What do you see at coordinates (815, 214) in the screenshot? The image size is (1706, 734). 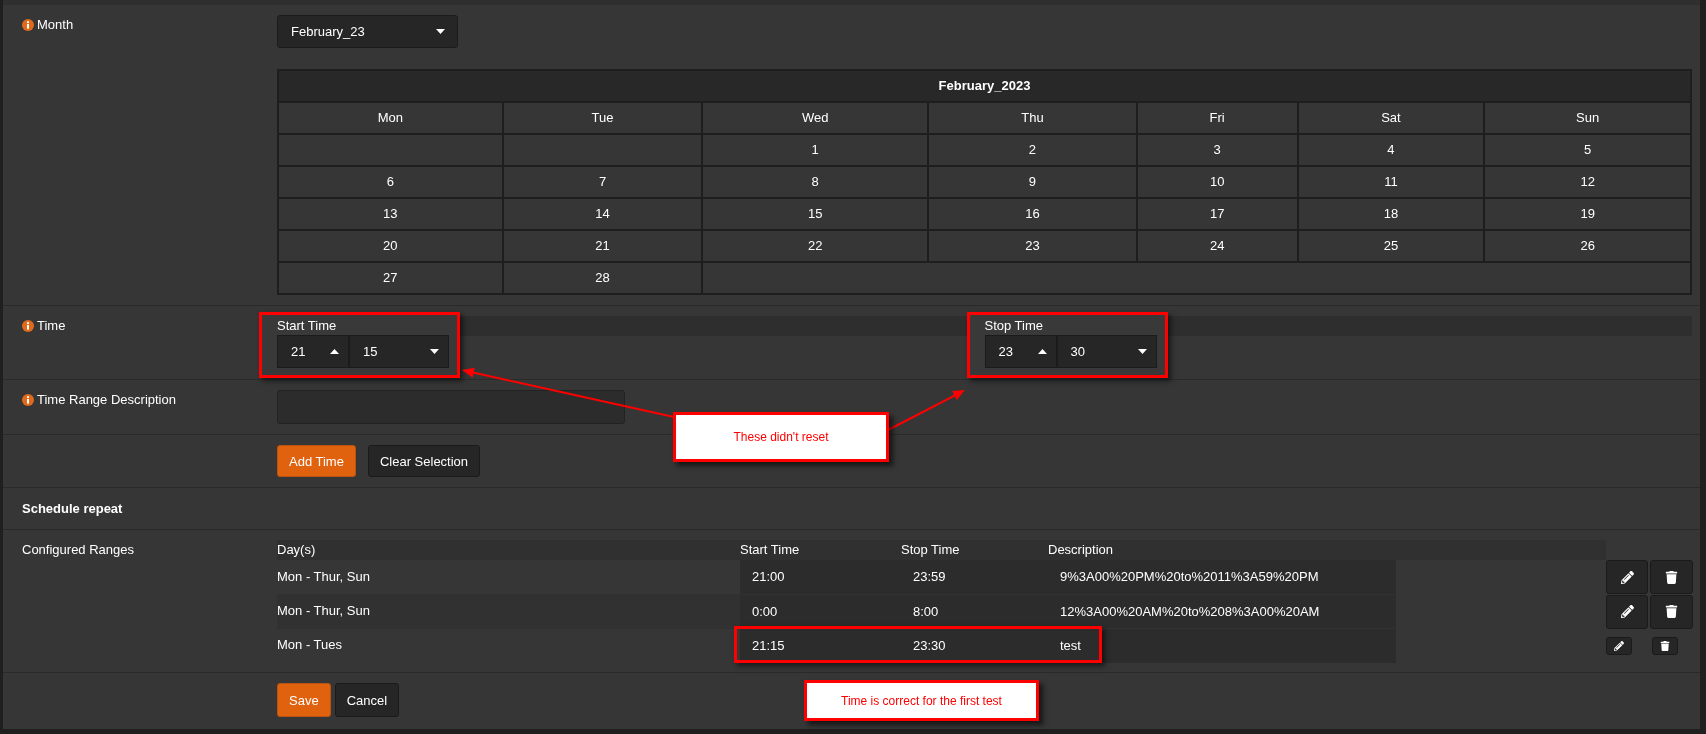 I see `calendar-day: 15` at bounding box center [815, 214].